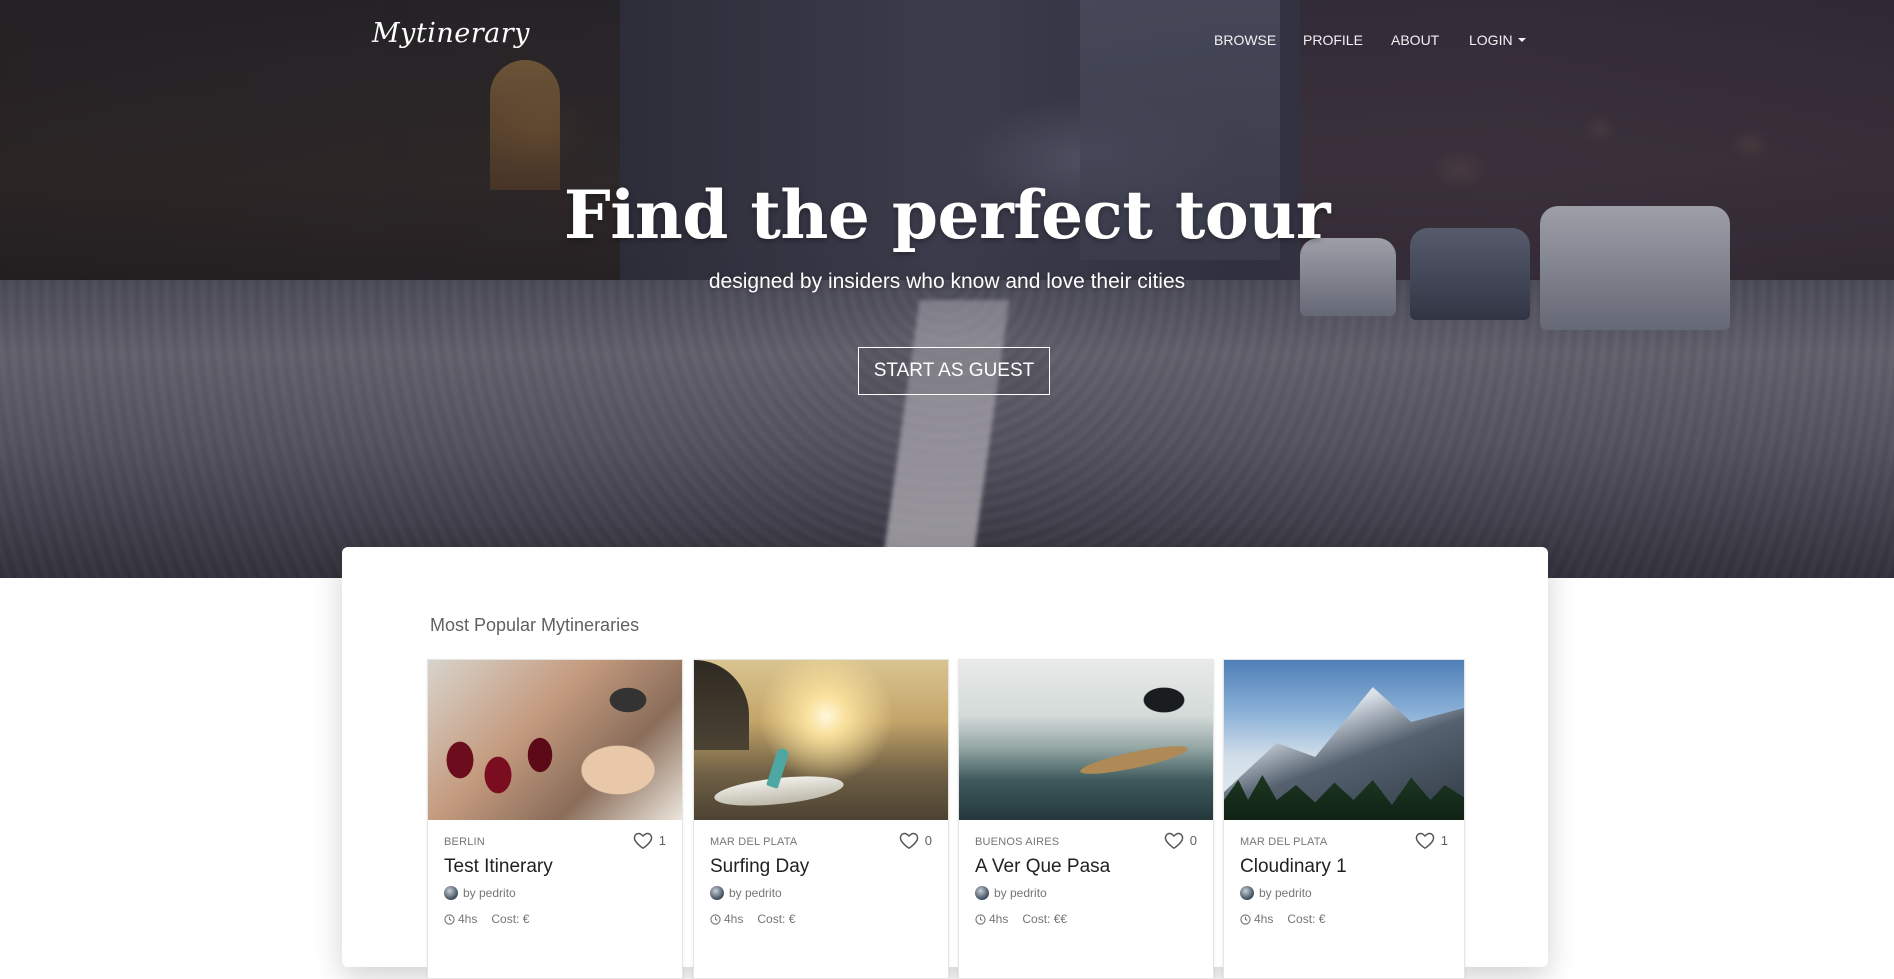 The width and height of the screenshot is (1894, 979). Describe the element at coordinates (464, 842) in the screenshot. I see `itinerary-city: BERLIN` at that location.